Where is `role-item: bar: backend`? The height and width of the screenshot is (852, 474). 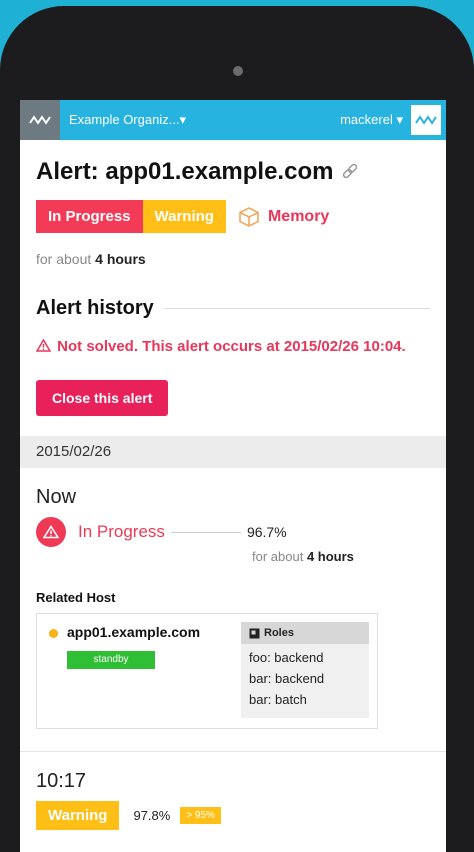
role-item: bar: backend is located at coordinates (305, 678).